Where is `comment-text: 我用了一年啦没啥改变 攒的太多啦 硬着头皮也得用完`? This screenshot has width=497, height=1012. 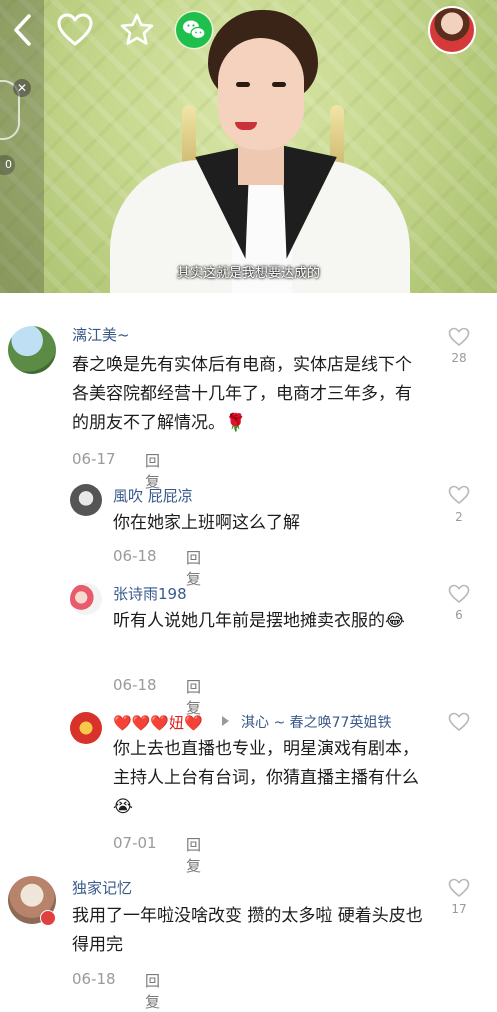 comment-text: 我用了一年啦没啥改变 攒的太多啦 硬着头皮也得用完 is located at coordinates (247, 930).